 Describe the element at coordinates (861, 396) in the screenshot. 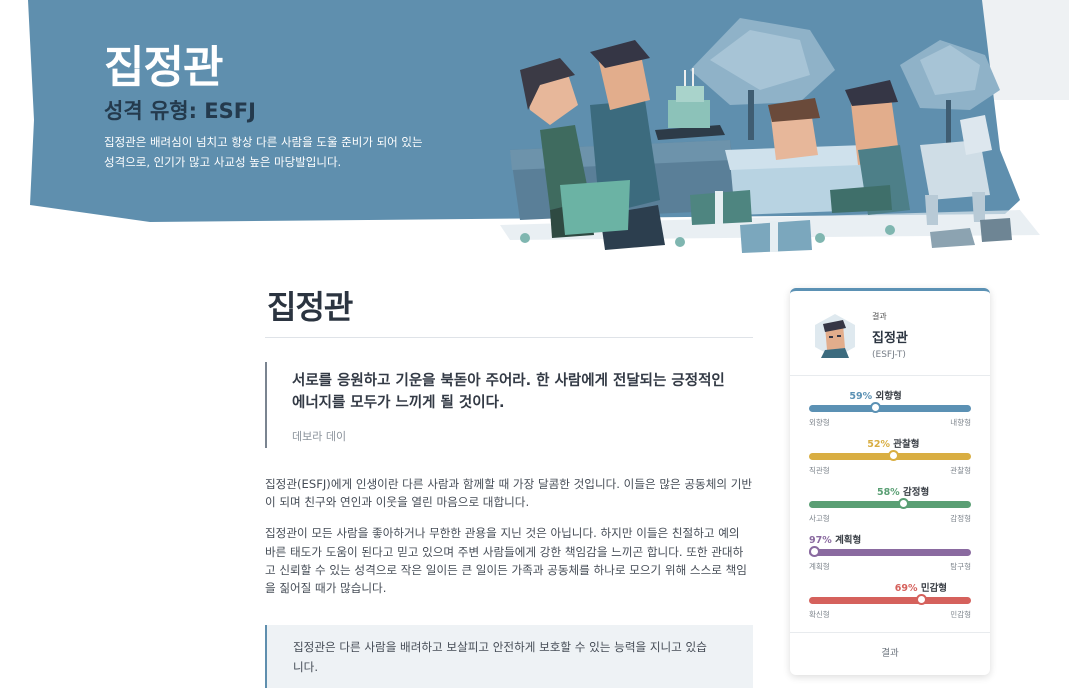

I see `trait-percent-value: 59%` at that location.